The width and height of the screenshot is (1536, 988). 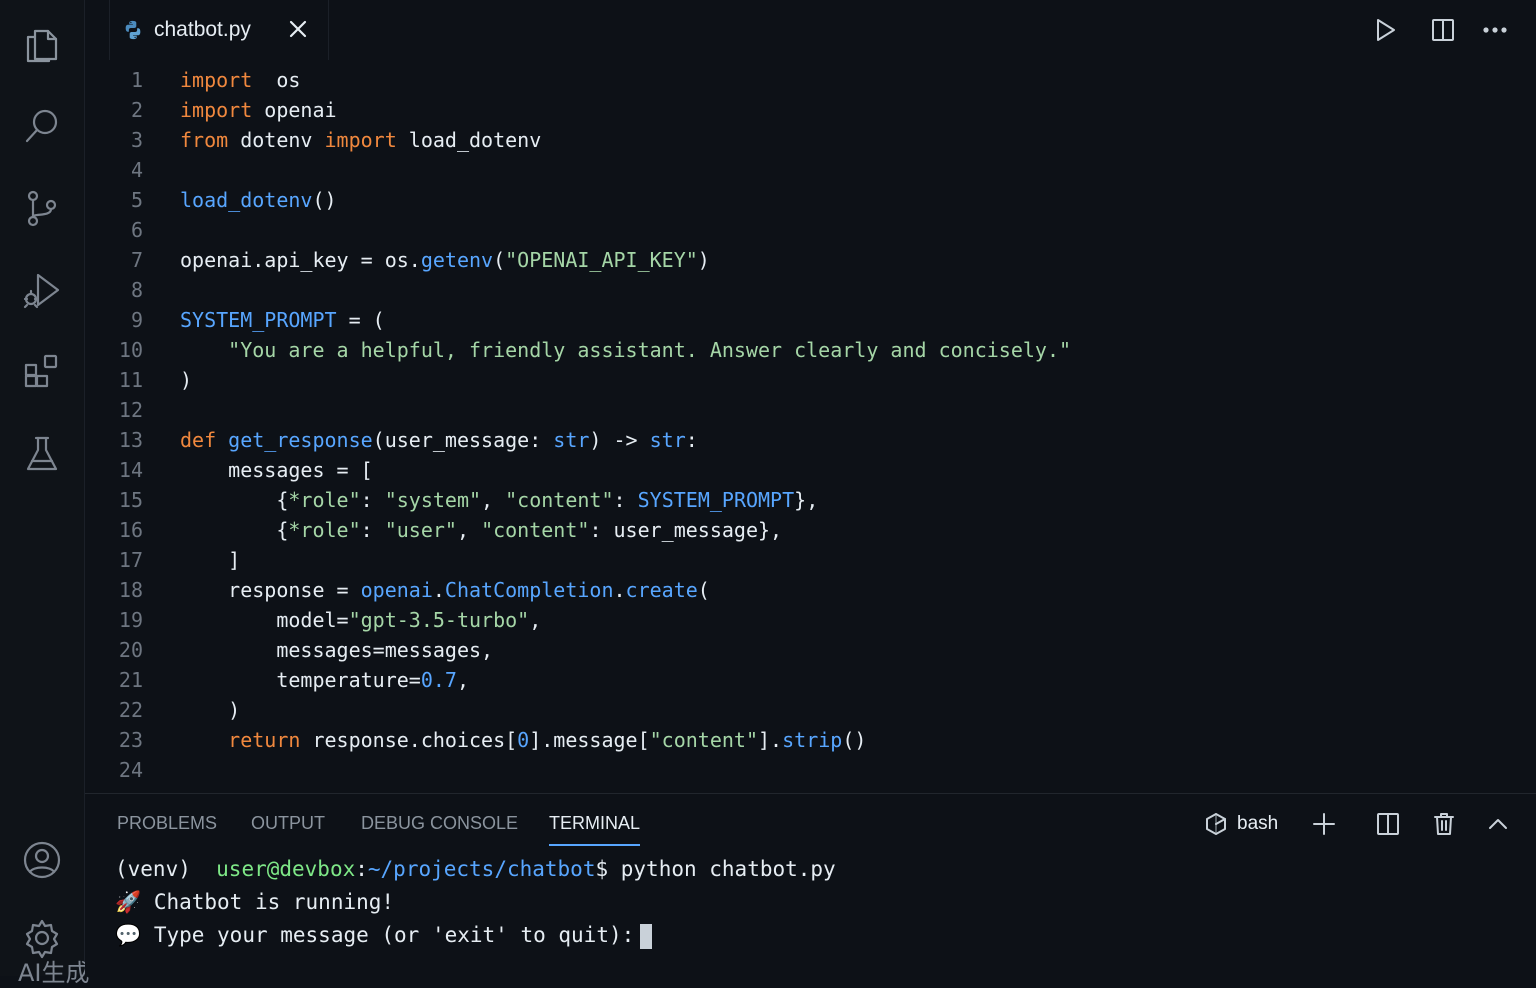 What do you see at coordinates (136, 80) in the screenshot?
I see `line-number: 1` at bounding box center [136, 80].